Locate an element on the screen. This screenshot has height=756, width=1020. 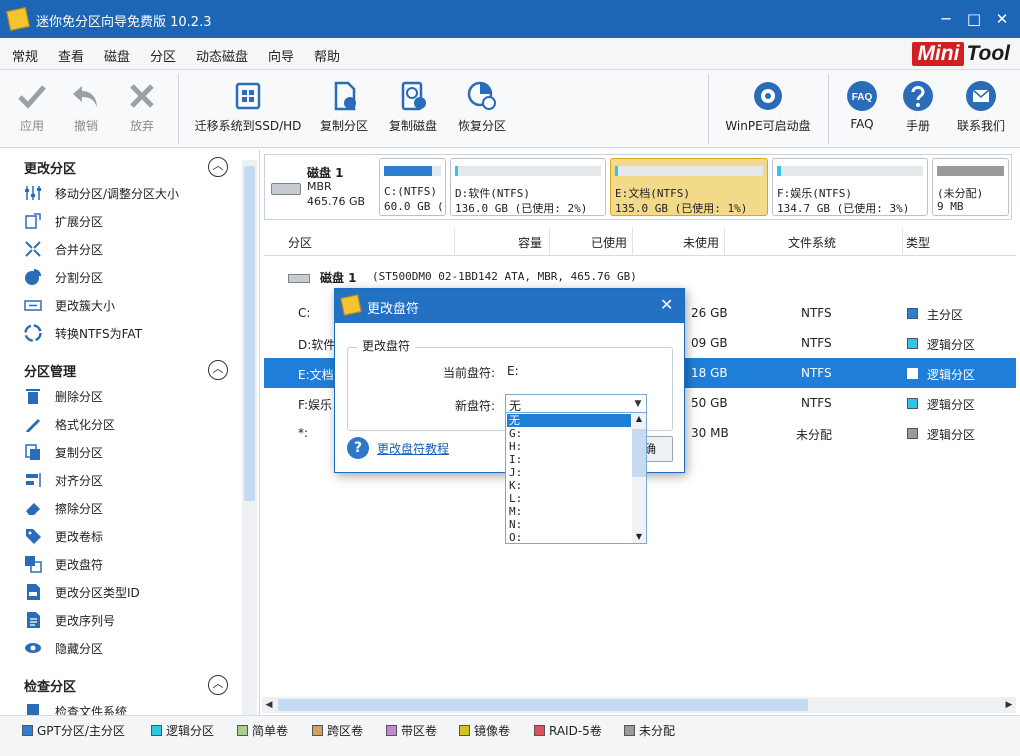
partition-block-c: C:(NTFS) 60.0 GB ( is located at coordinates (412, 187).